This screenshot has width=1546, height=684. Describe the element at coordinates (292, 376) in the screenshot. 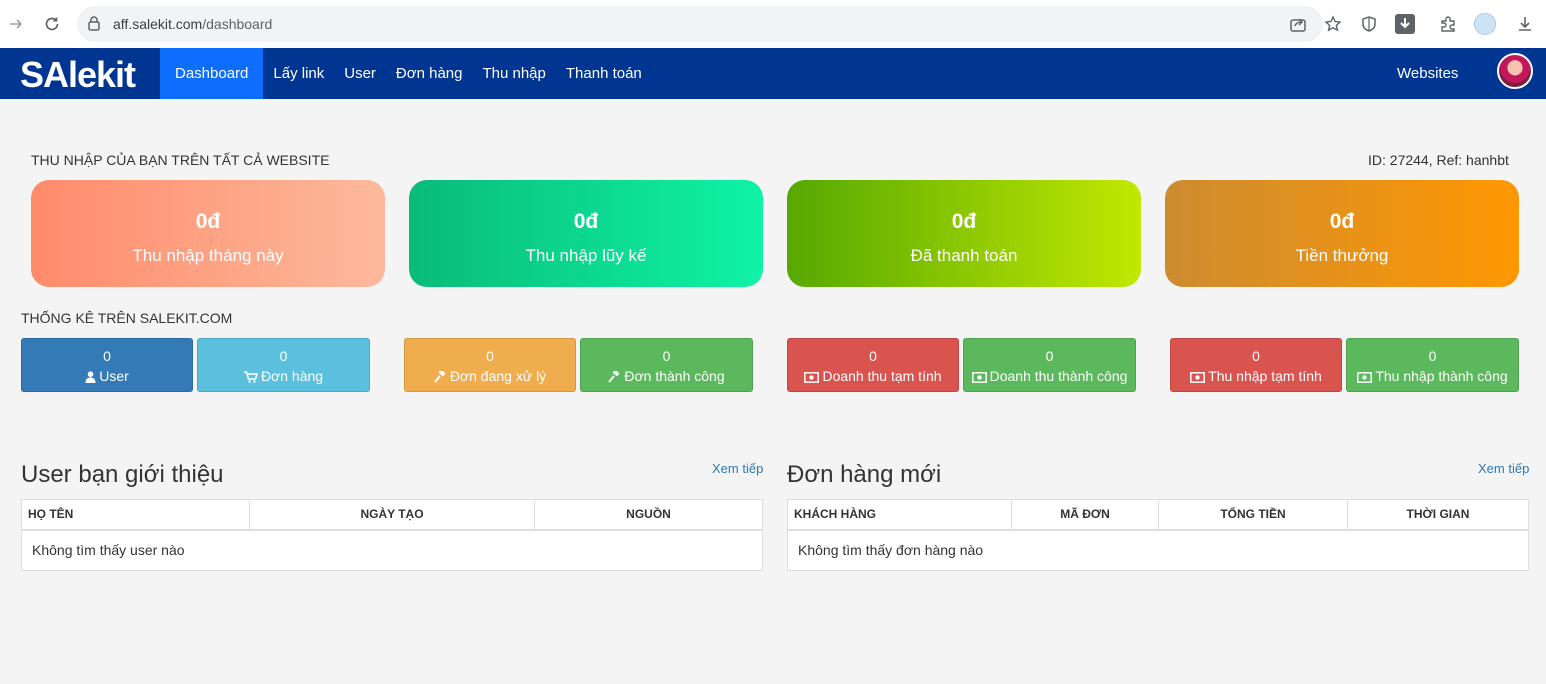

I see `stat-label: Đơn hàng` at that location.